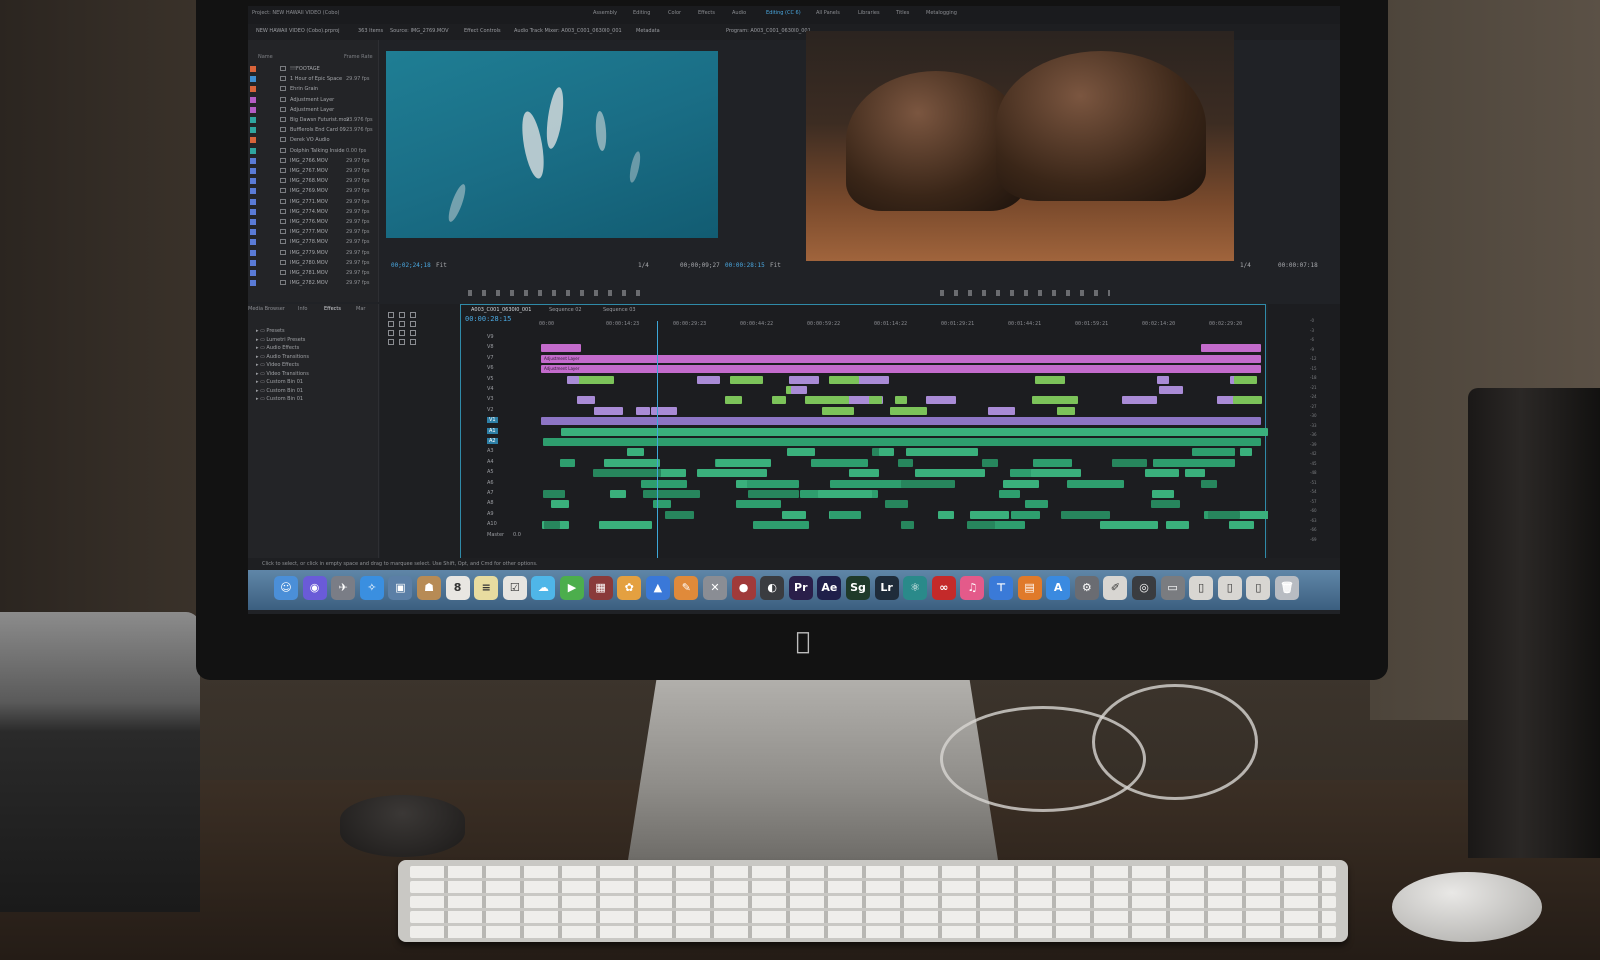  Describe the element at coordinates (312, 273) in the screenshot. I see `project-item: IMG_2781.MOV 29.97 fps` at that location.